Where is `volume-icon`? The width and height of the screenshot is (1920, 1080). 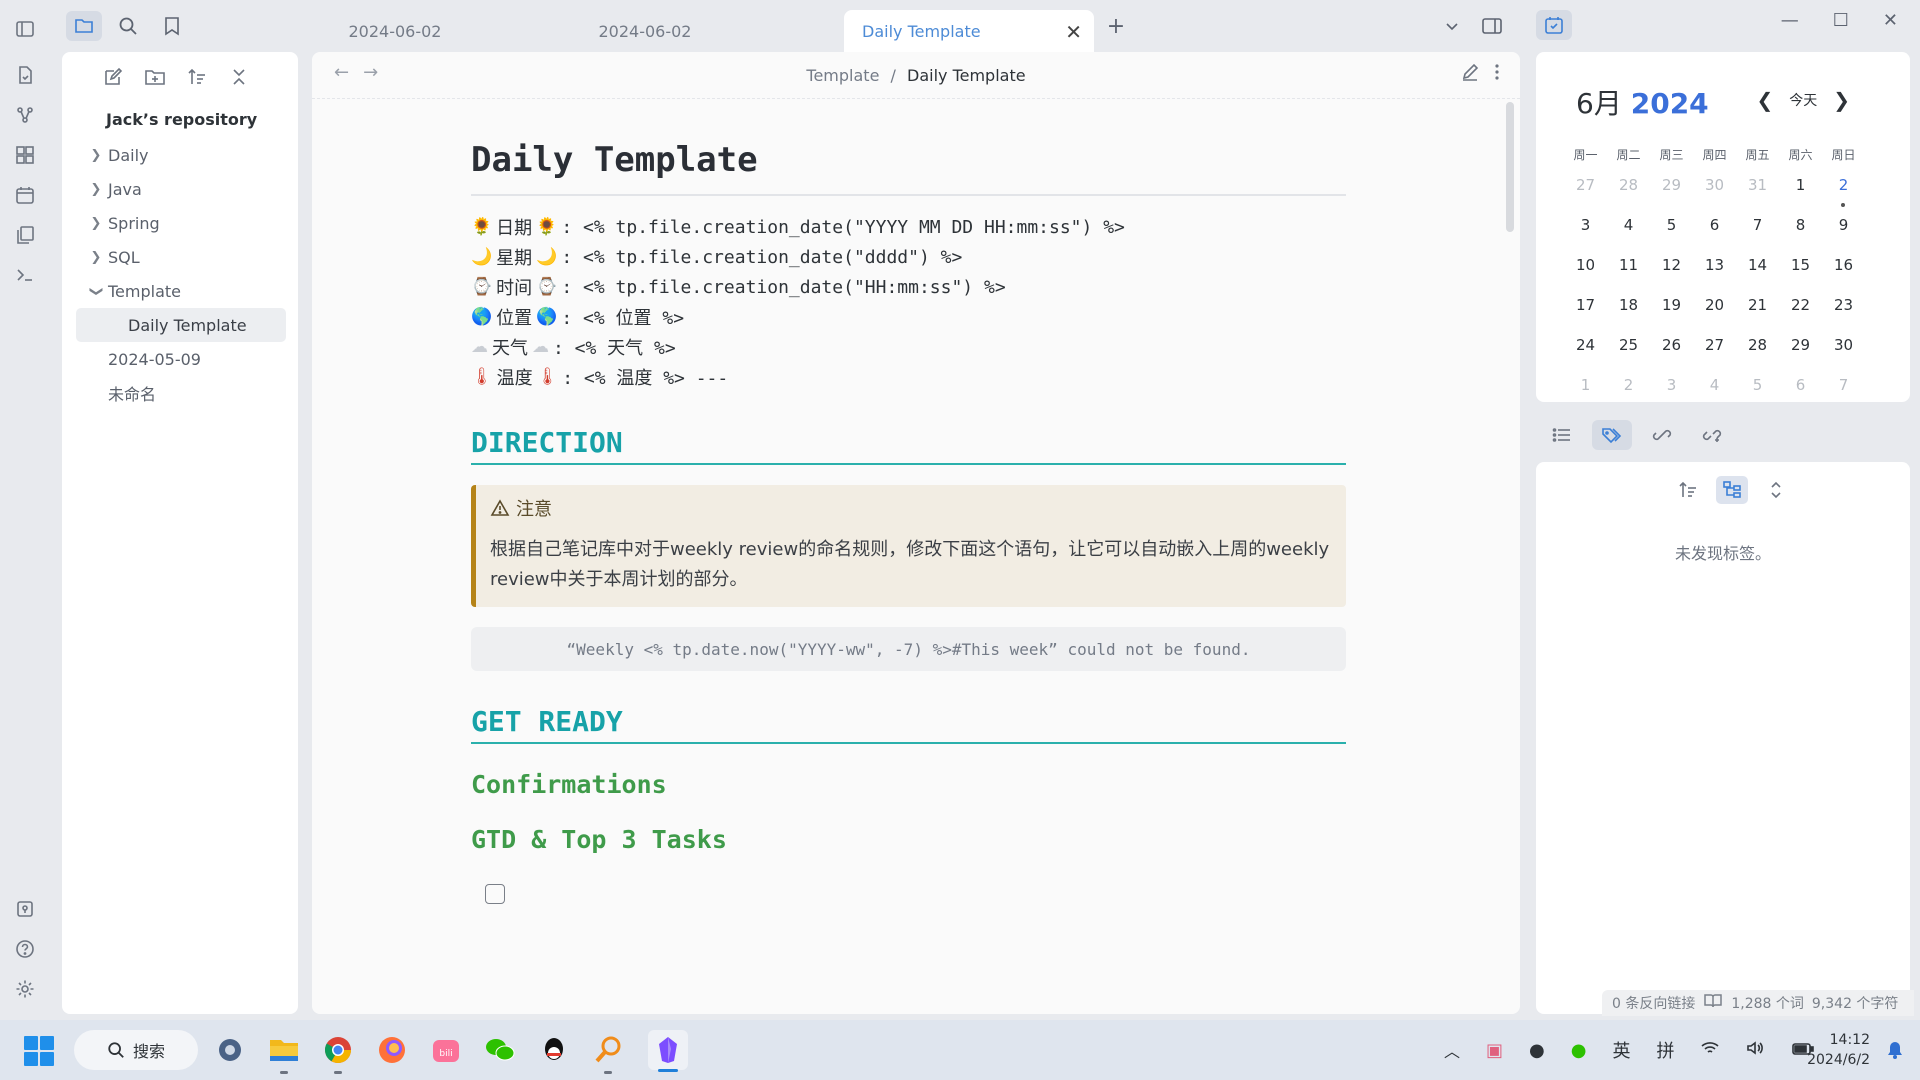 volume-icon is located at coordinates (1756, 1050).